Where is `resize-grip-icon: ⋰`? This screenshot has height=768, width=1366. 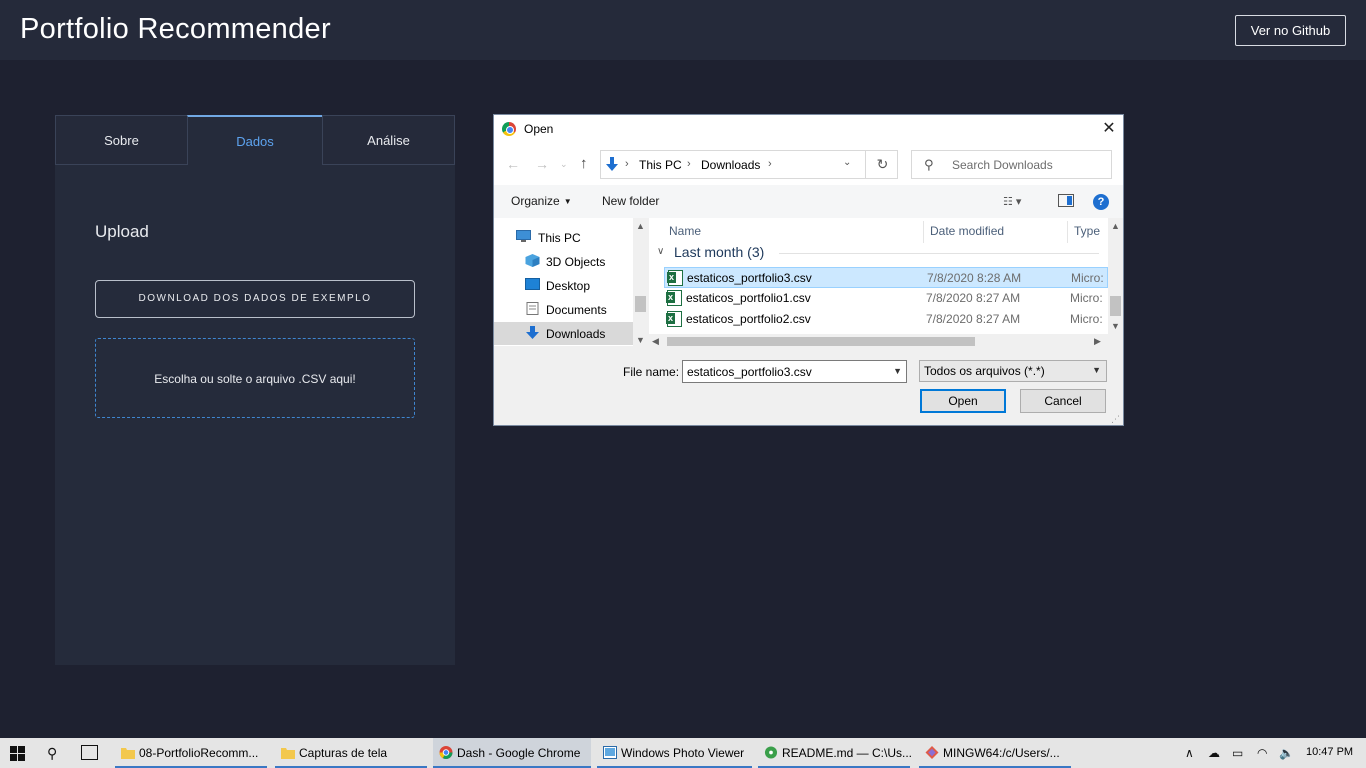 resize-grip-icon: ⋰ is located at coordinates (1115, 419).